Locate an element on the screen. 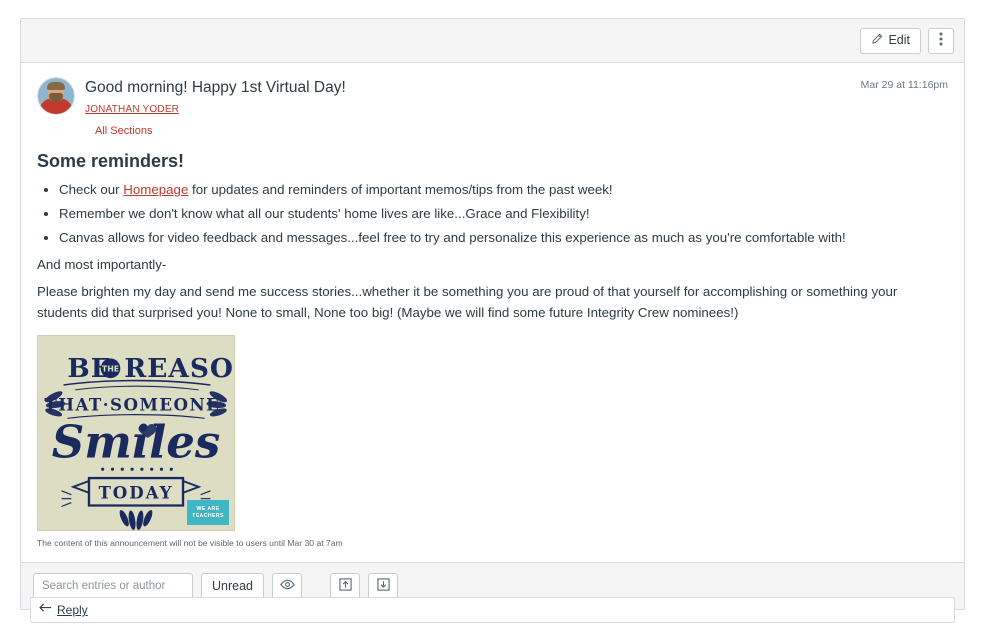 This screenshot has height=627, width=999. sections-label: All Sections is located at coordinates (124, 131).